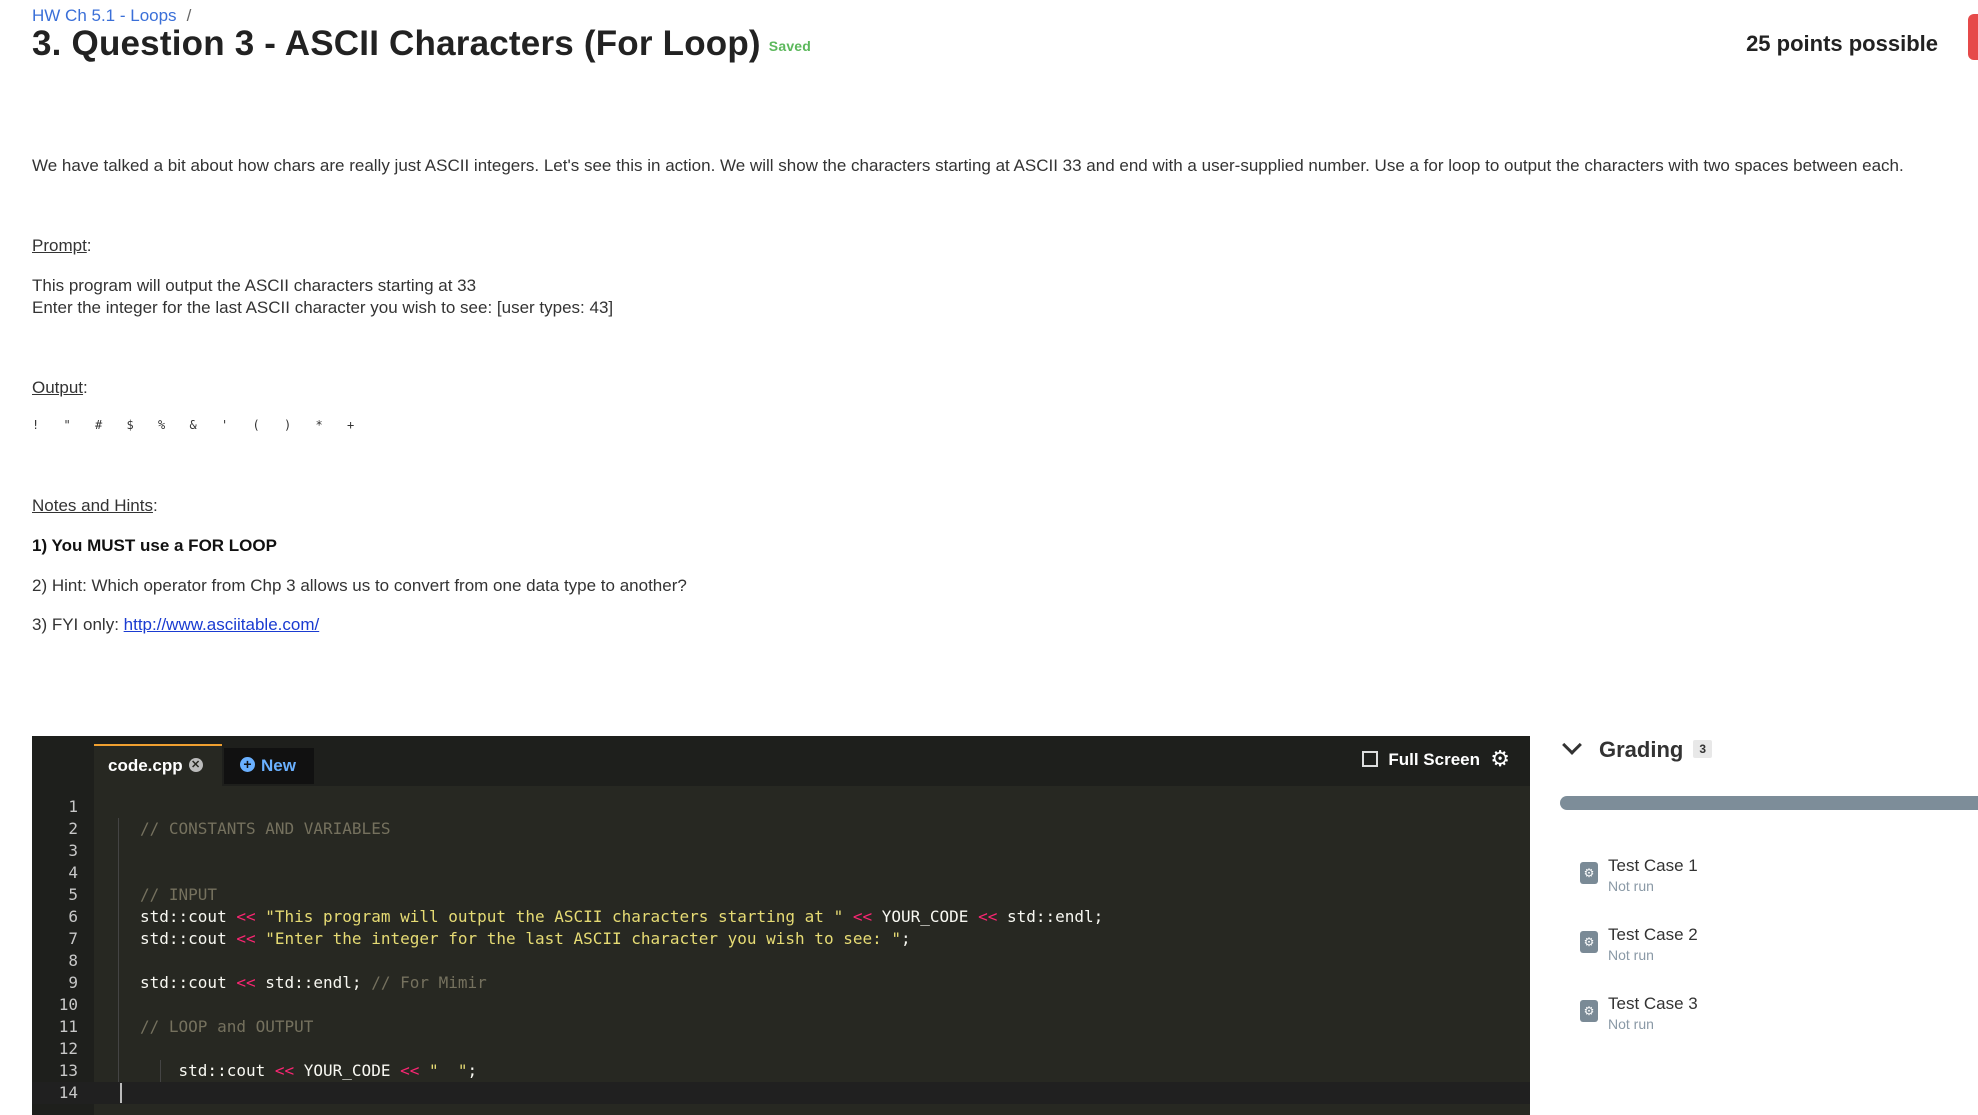 Image resolution: width=1978 pixels, height=1115 pixels. What do you see at coordinates (73, 872) in the screenshot?
I see `line-number: 4` at bounding box center [73, 872].